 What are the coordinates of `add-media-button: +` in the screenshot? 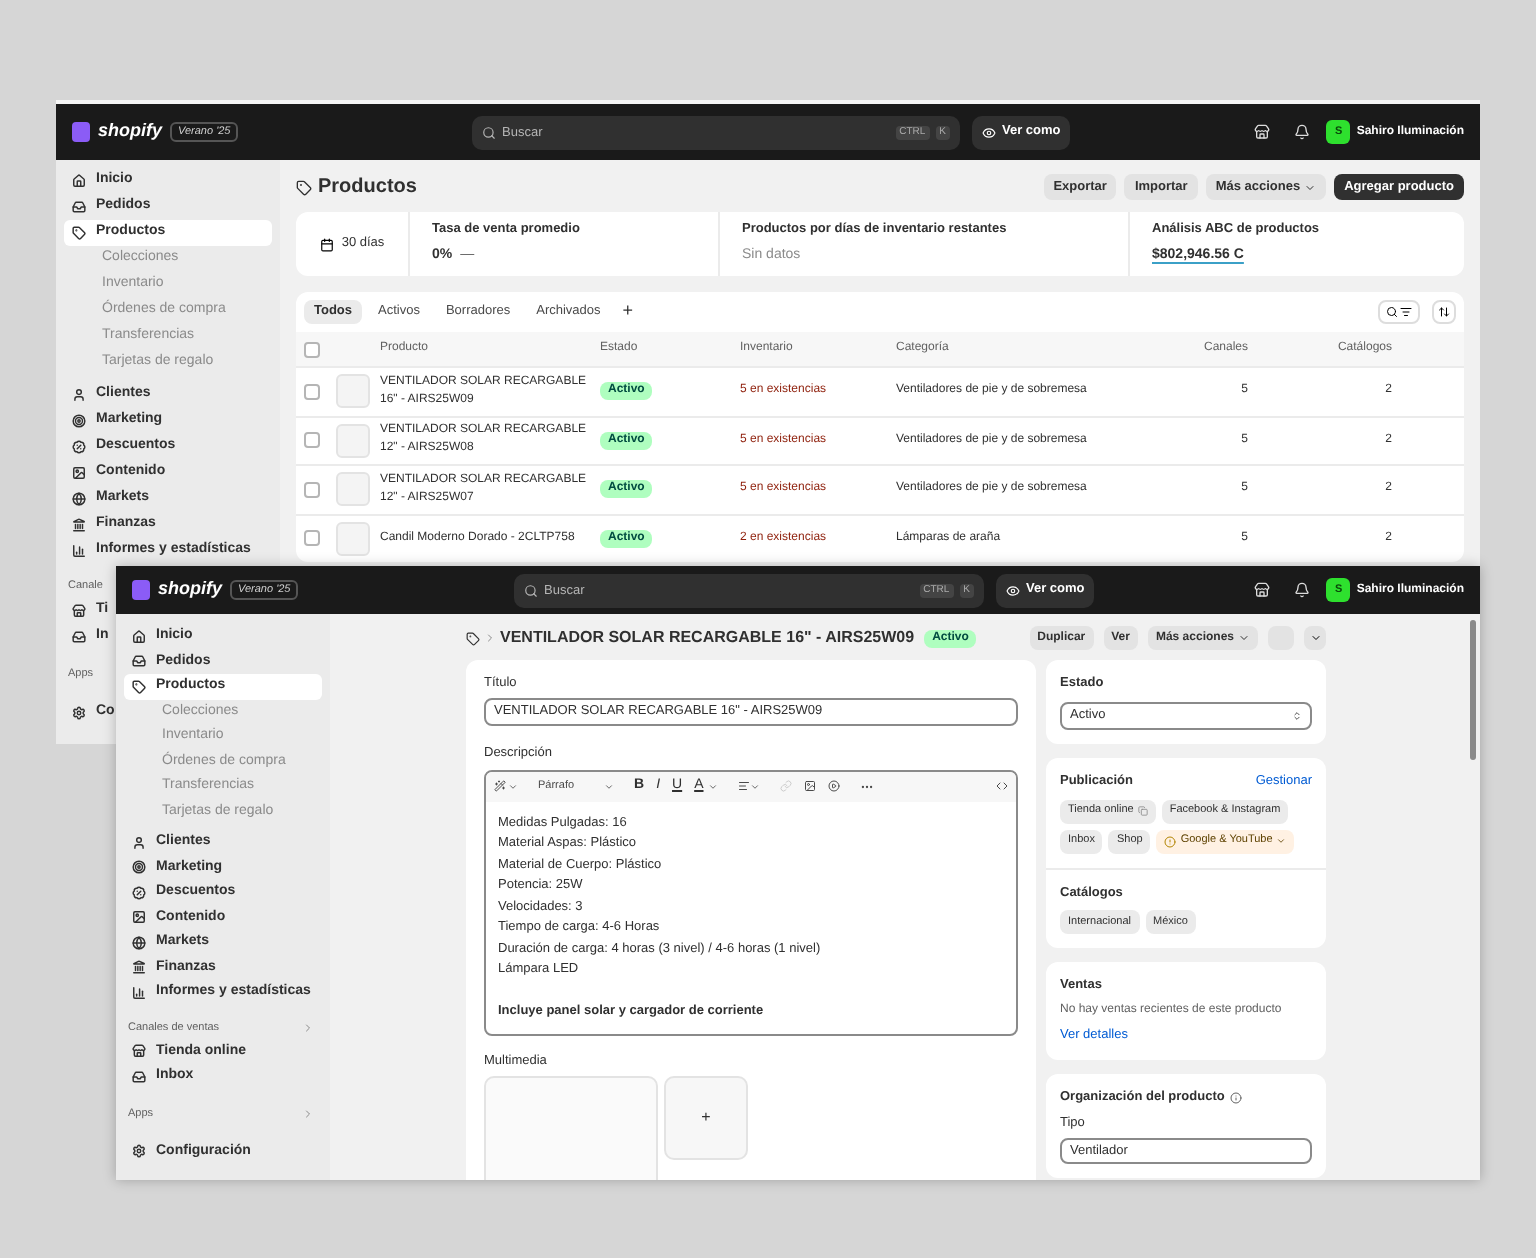 It's located at (706, 1118).